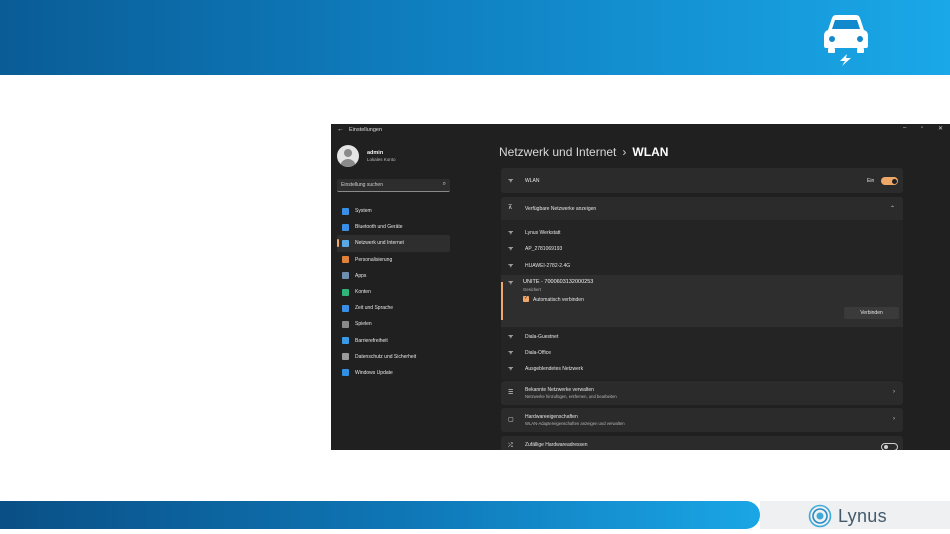 The width and height of the screenshot is (950, 534). Describe the element at coordinates (702, 180) in the screenshot. I see `wlan-toggle-row: ᯤ WLAN Ein` at that location.